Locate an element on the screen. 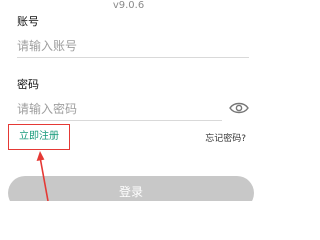 This screenshot has height=240, width=320. register-link: 立即注册 is located at coordinates (39, 137).